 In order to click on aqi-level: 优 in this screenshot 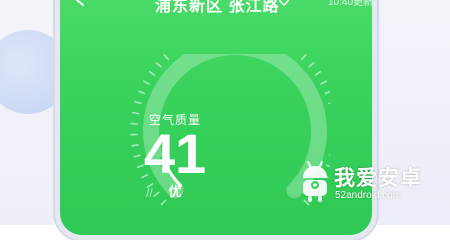, I will do `click(175, 191)`.